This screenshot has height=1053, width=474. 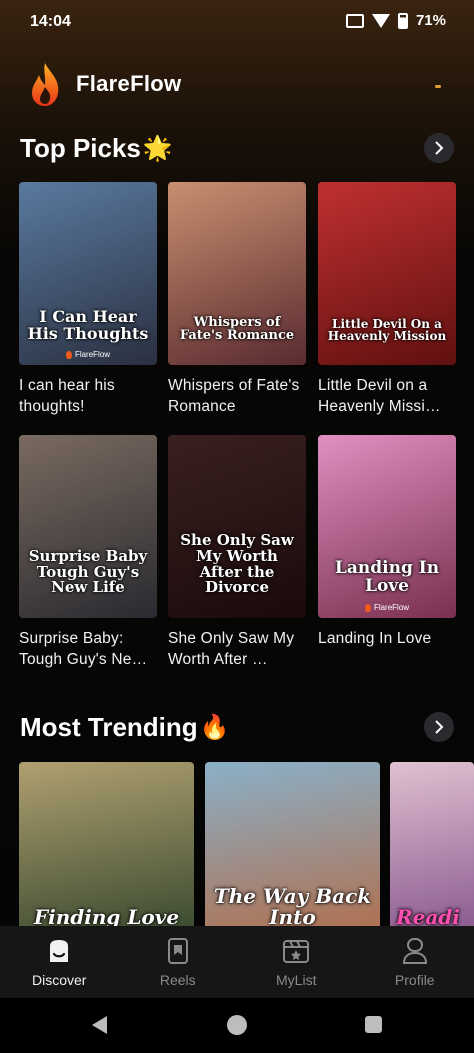 I want to click on battery-percent: 71%, so click(x=430, y=20).